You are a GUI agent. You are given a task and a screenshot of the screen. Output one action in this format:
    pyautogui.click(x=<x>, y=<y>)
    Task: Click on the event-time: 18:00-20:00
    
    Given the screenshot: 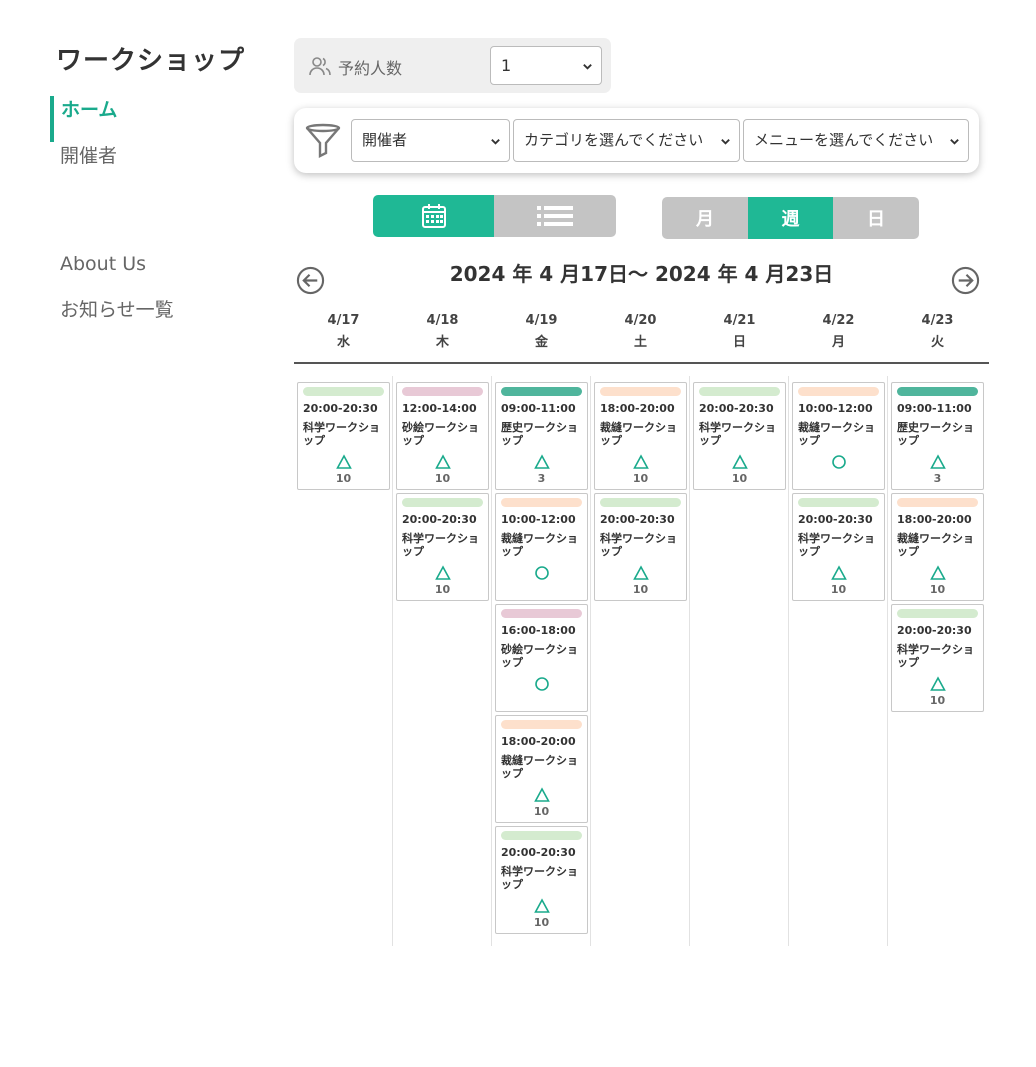 What is the action you would take?
    pyautogui.click(x=538, y=741)
    